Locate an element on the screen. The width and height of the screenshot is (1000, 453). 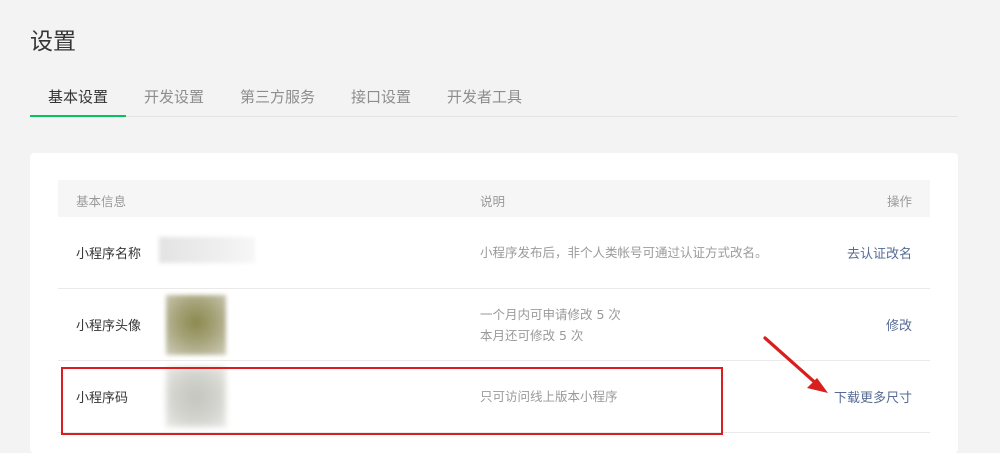
table-row-mini-program-name: 小程序名称 小程序发布后，非个人类帐号可通过认证方式改名。 去认证改名 is located at coordinates (494, 253).